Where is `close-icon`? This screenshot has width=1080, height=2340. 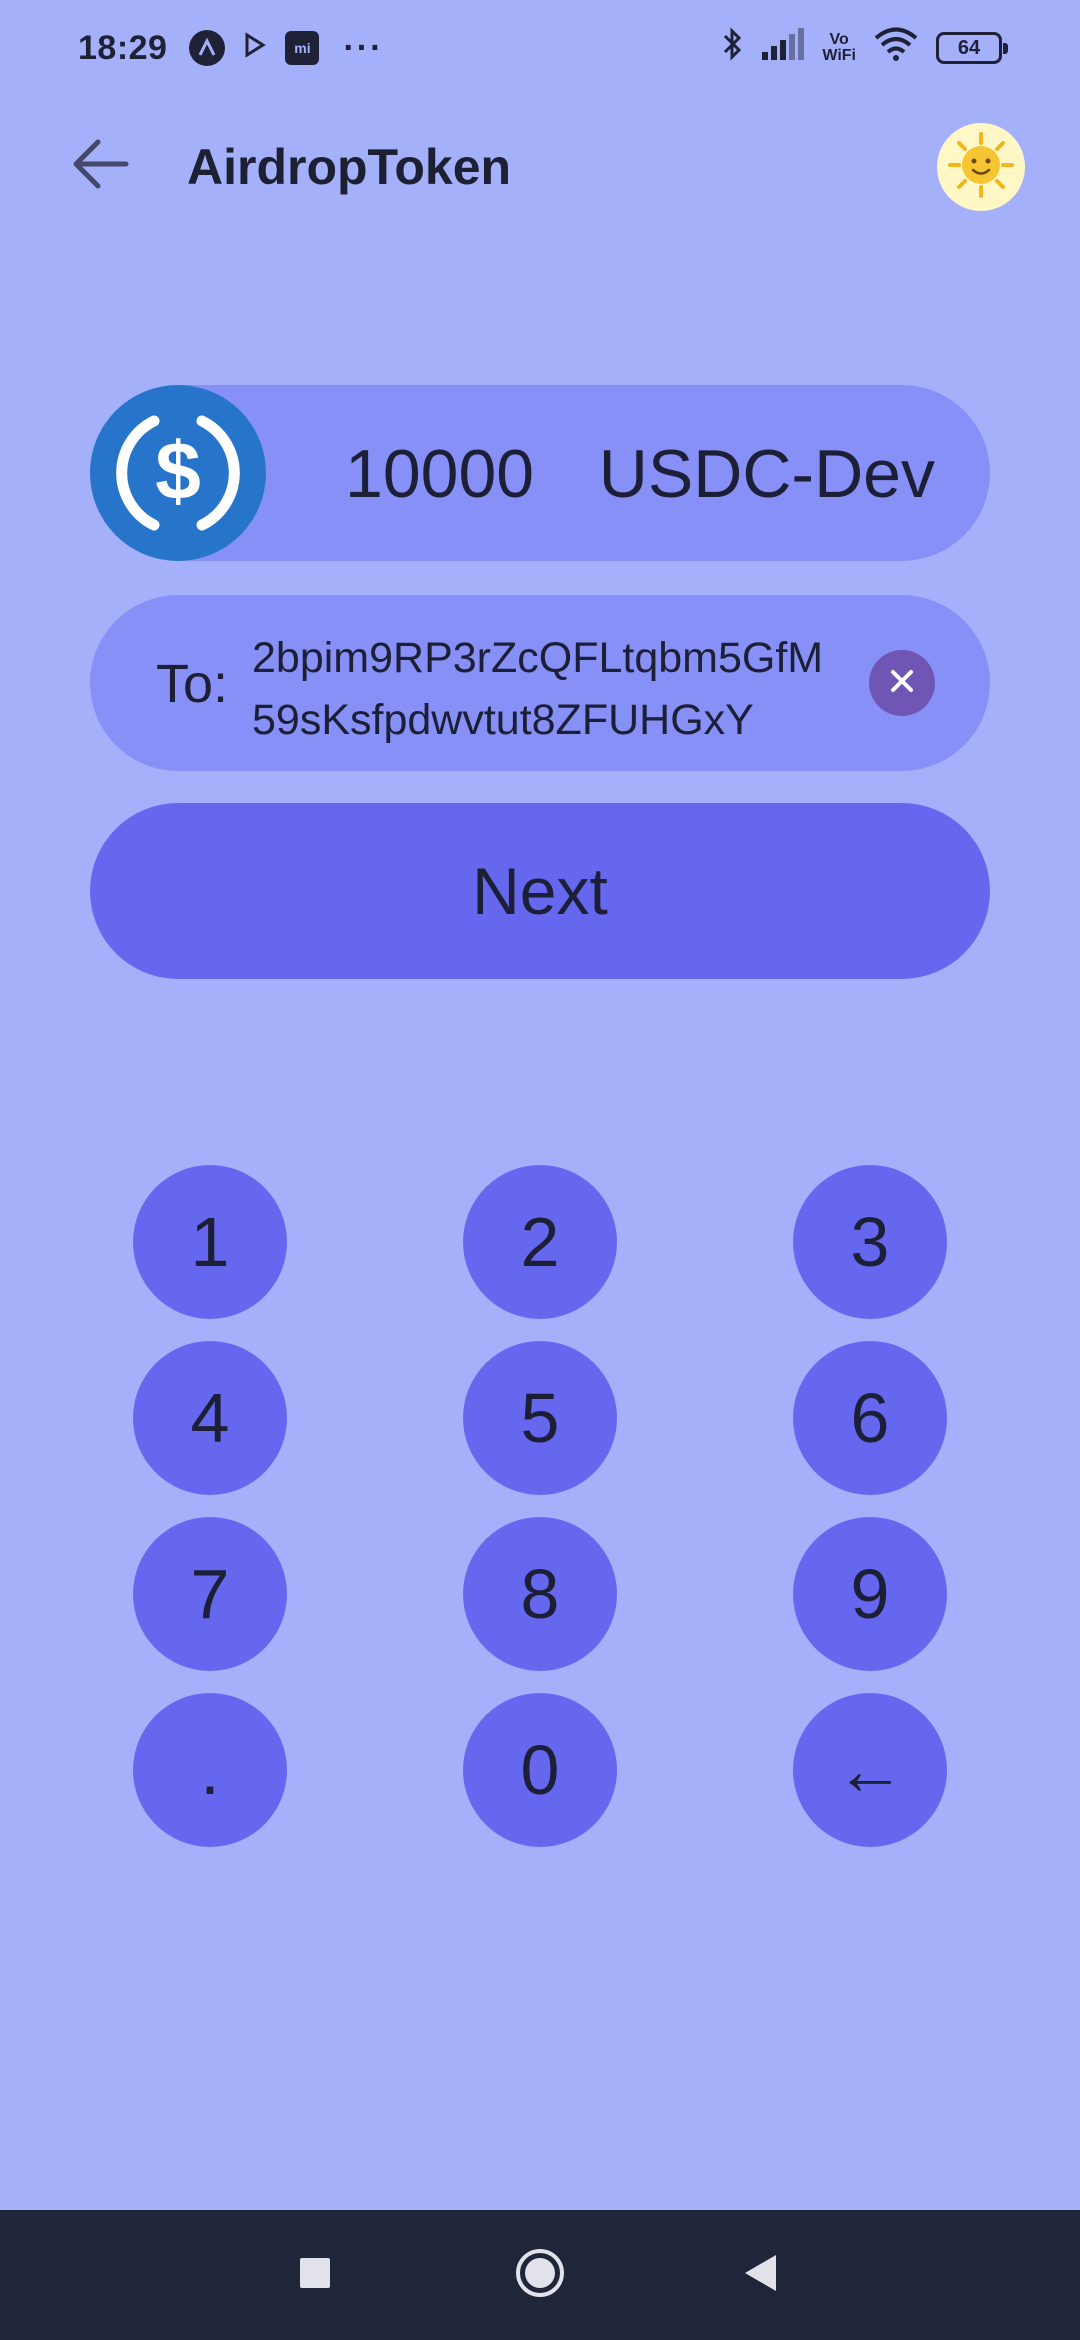 close-icon is located at coordinates (902, 683).